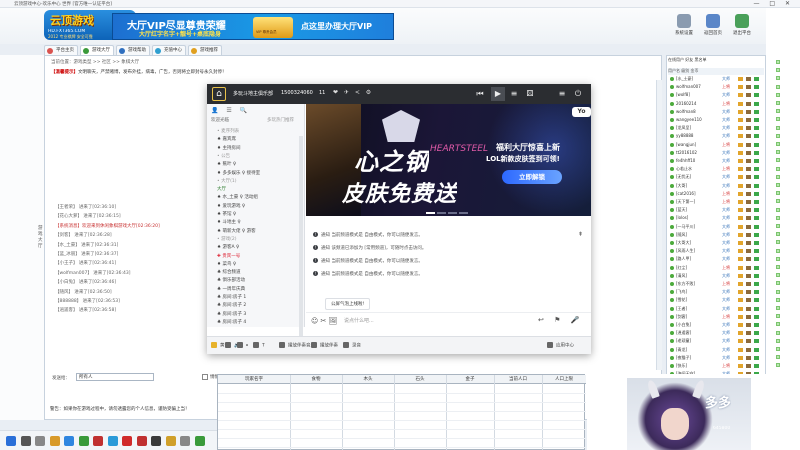  Describe the element at coordinates (258, 197) in the screenshot. I see `channel-tree-item: ♠ 水_土豪 ♀ 活动组` at that location.